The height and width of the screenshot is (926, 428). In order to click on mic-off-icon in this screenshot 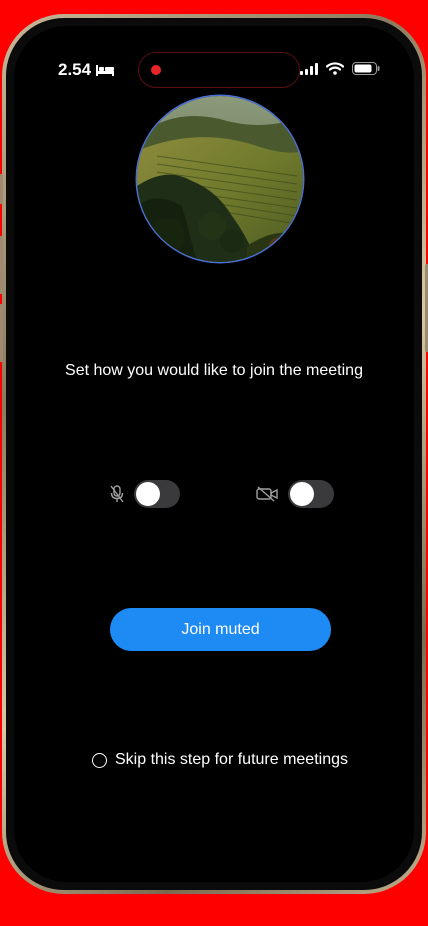, I will do `click(117, 494)`.